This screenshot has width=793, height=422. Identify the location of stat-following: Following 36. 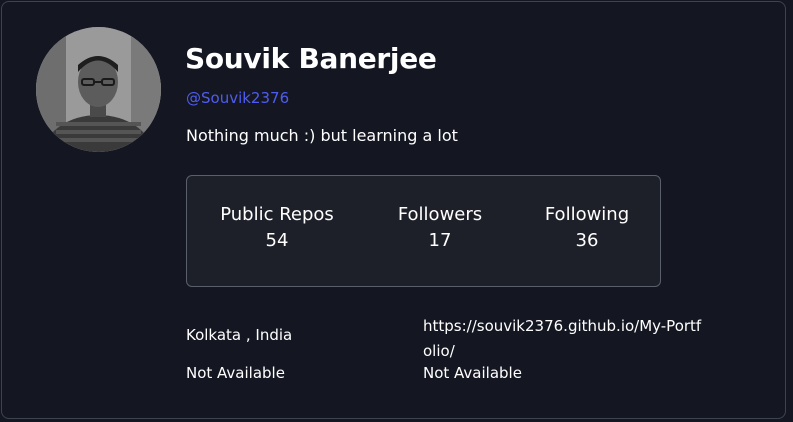
(587, 227).